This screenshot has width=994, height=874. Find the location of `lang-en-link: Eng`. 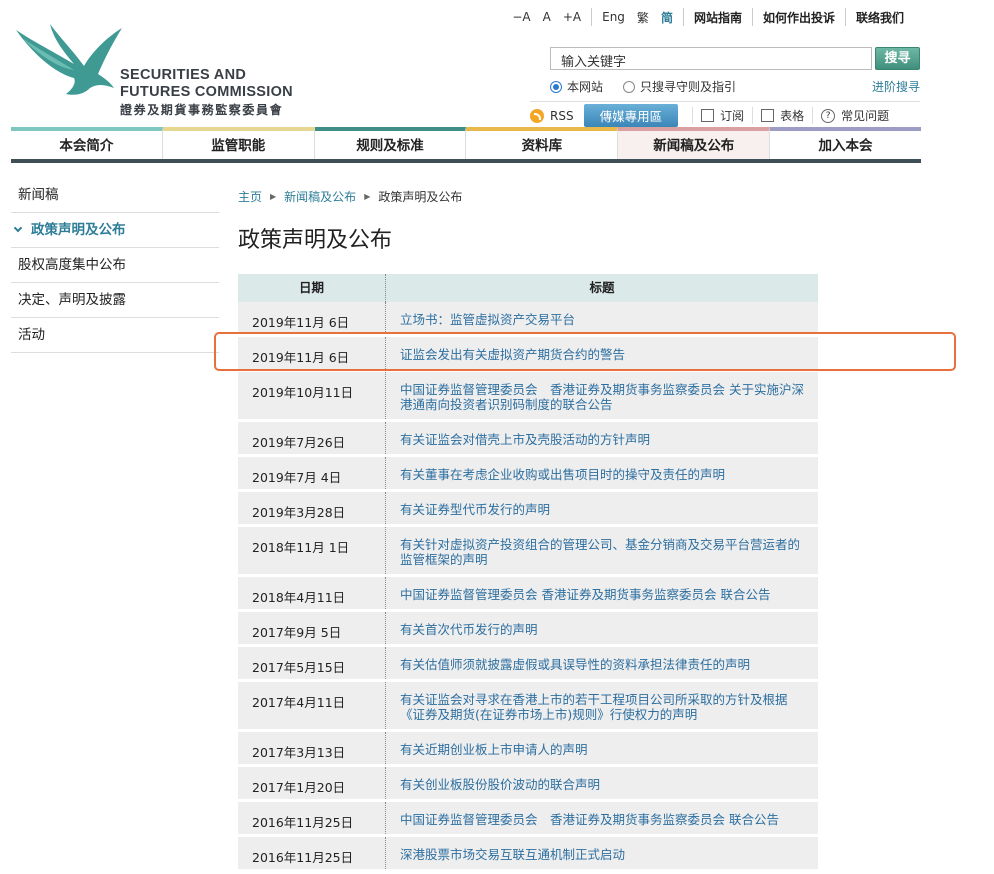

lang-en-link: Eng is located at coordinates (613, 17).